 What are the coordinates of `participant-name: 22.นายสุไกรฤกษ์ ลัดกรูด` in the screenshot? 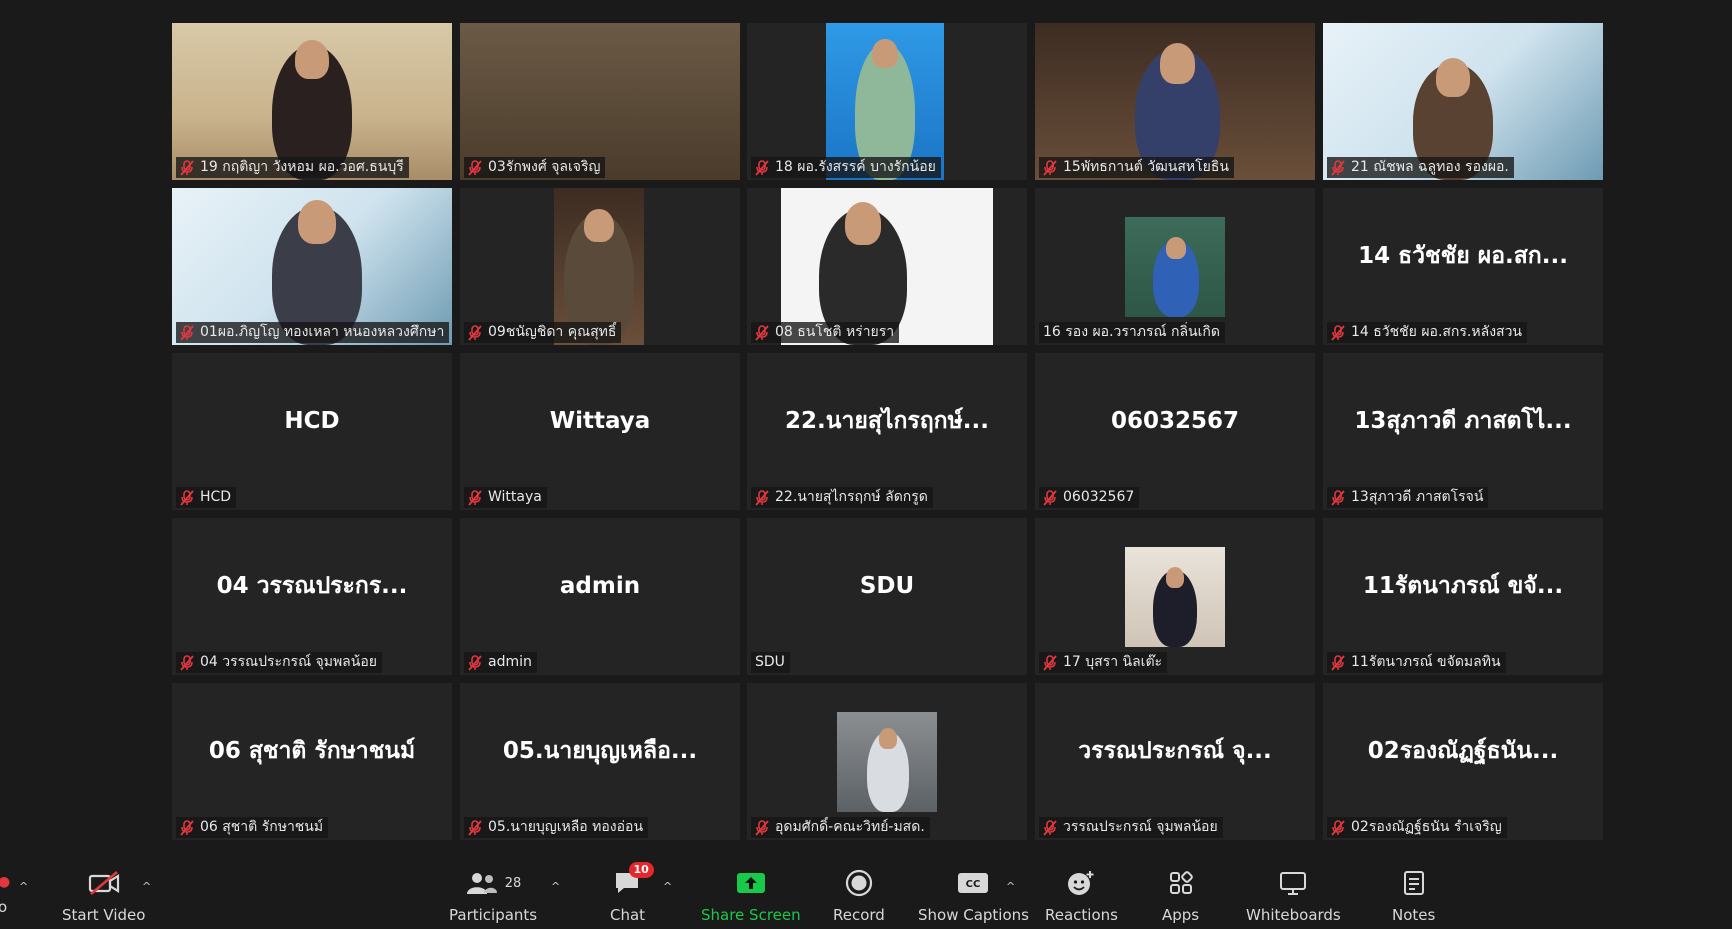 It's located at (851, 497).